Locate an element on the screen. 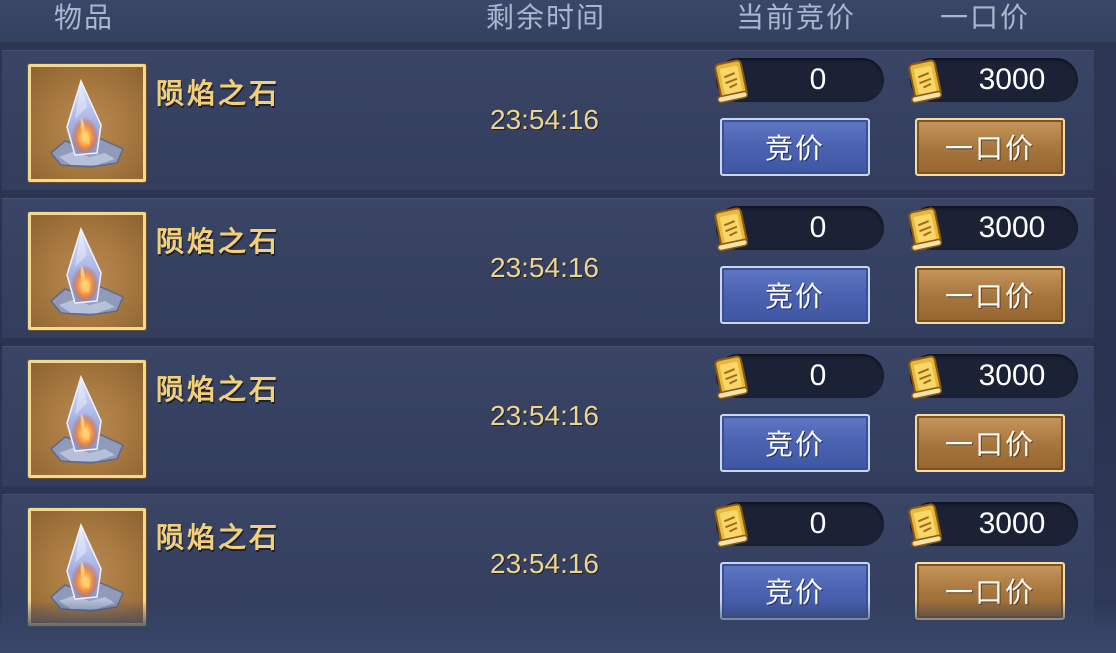 The width and height of the screenshot is (1116, 653). column-header: 物品 剩余时间 当前竞价 一口价 is located at coordinates (558, 21).